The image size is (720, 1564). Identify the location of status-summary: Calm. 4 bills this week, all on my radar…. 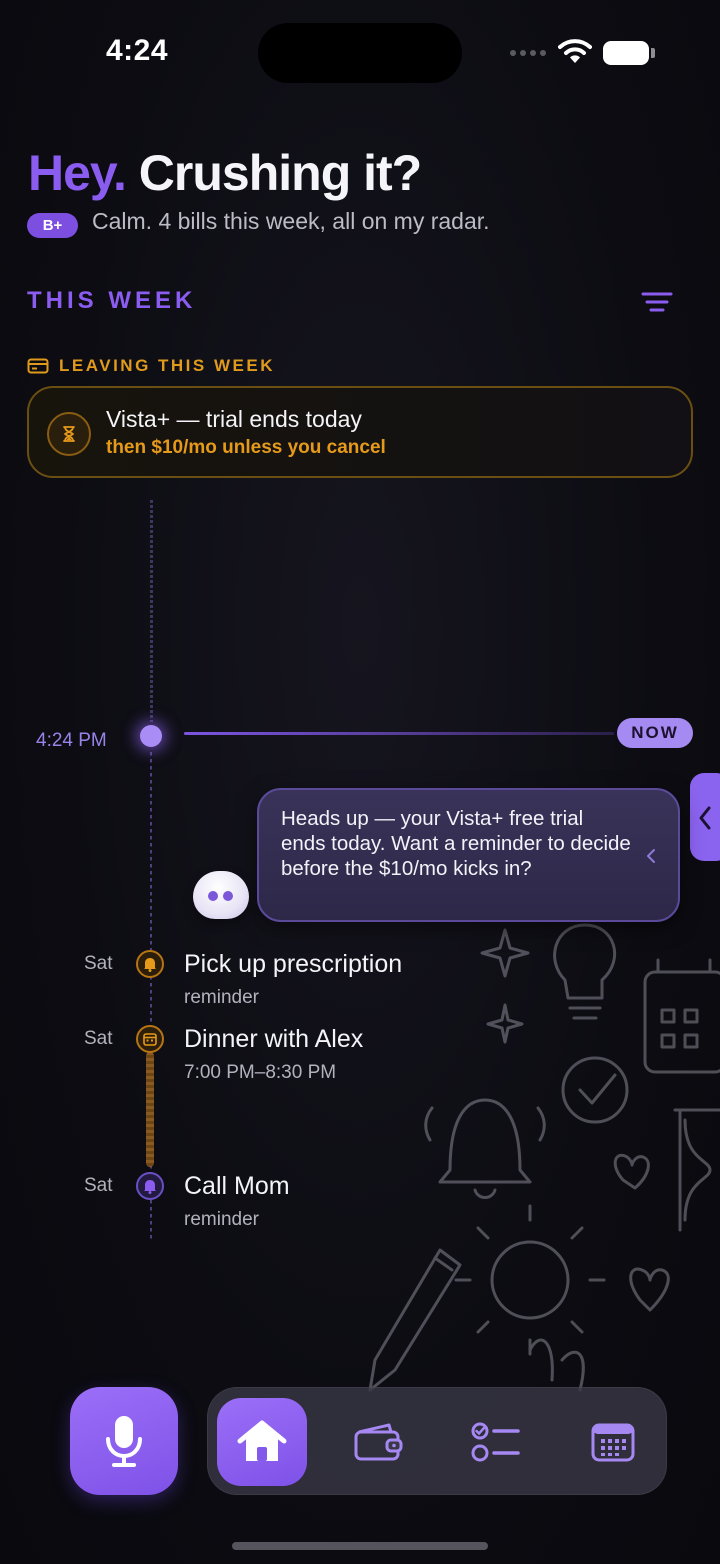
(291, 221).